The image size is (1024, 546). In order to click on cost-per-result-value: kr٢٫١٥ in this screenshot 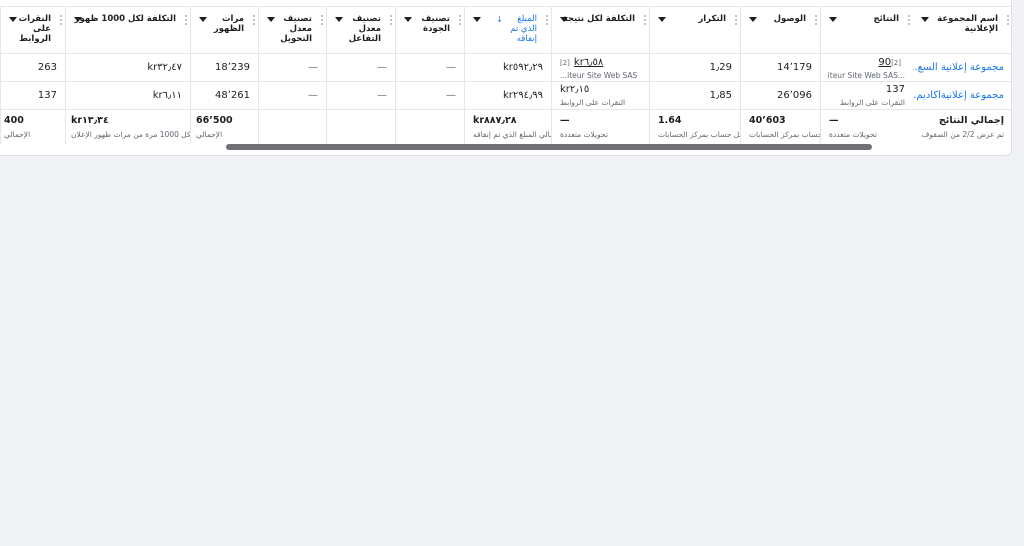, I will do `click(574, 90)`.